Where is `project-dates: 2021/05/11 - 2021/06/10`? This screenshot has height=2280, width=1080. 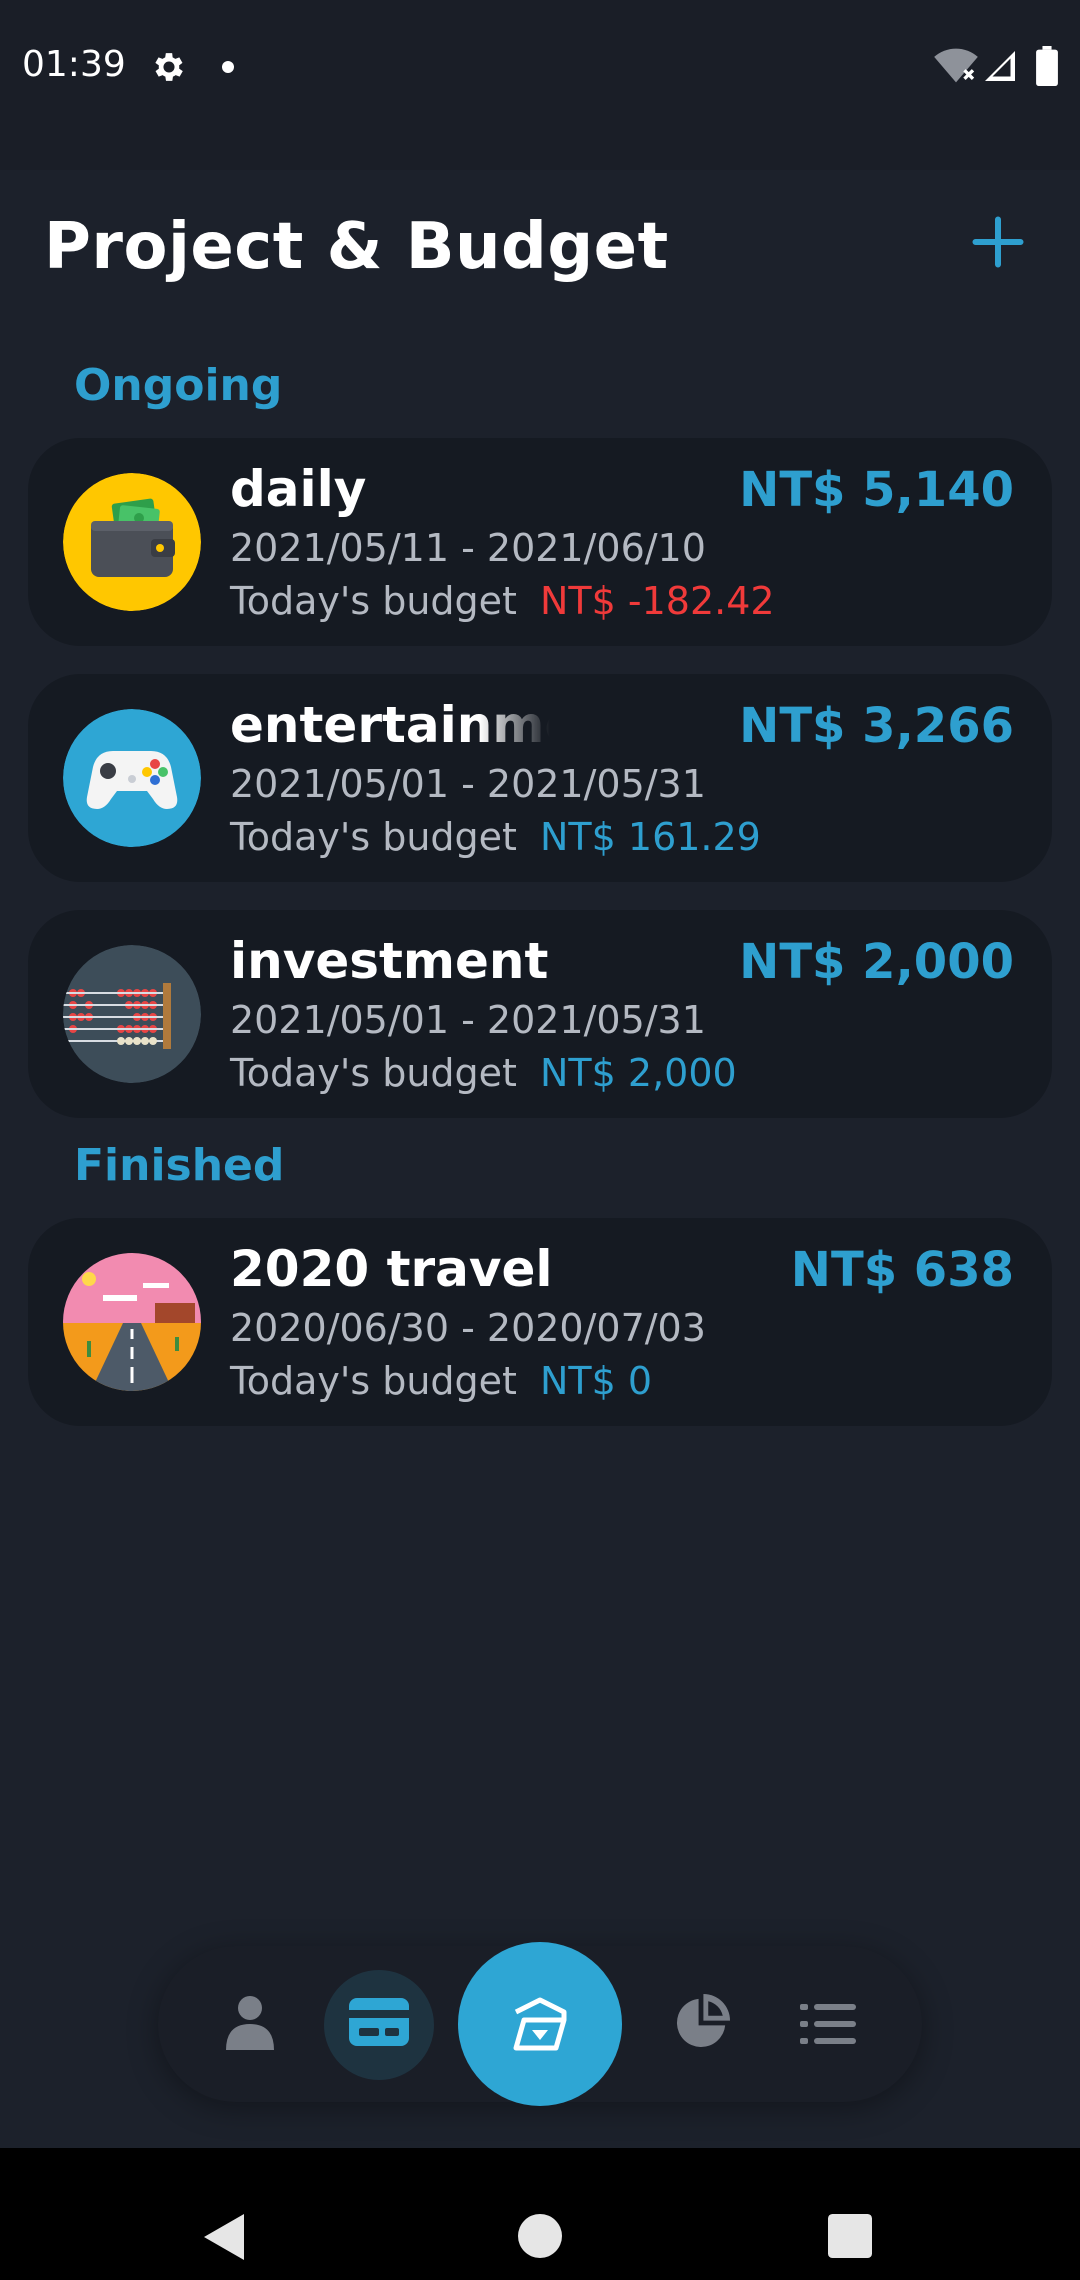
project-dates: 2021/05/11 - 2021/06/10 is located at coordinates (468, 548).